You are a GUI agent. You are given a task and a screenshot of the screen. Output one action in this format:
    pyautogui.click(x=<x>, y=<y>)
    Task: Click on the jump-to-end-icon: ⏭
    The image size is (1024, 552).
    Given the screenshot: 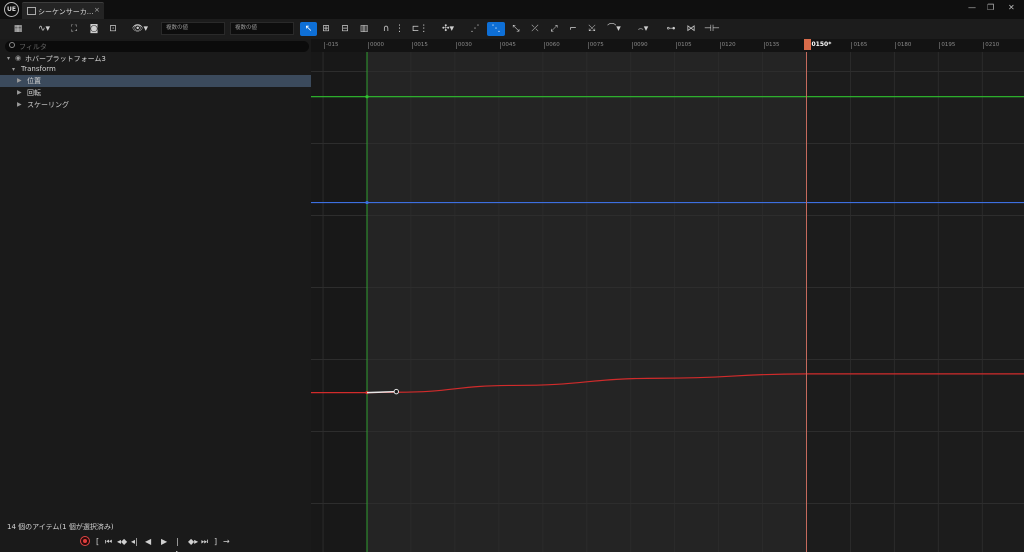 What is the action you would take?
    pyautogui.click(x=204, y=541)
    